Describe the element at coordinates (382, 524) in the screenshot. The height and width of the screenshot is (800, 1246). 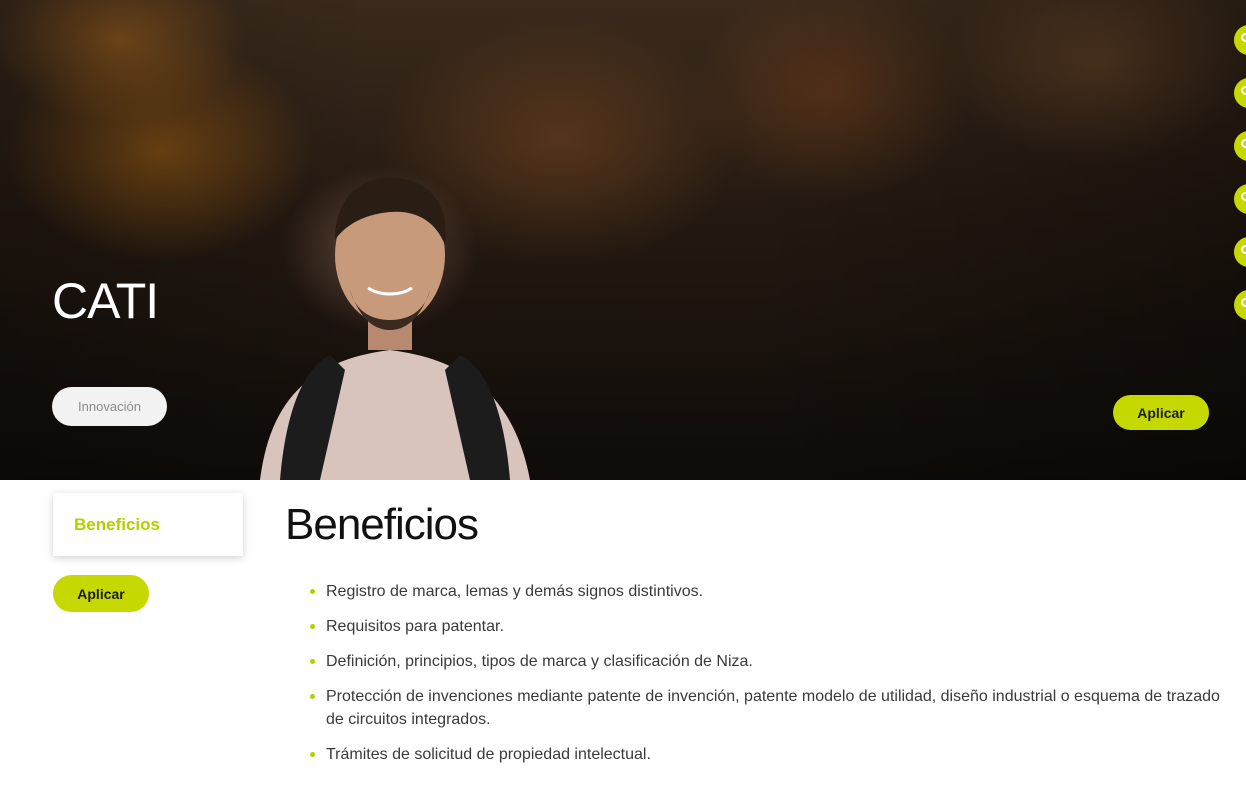
I see `section-heading: Beneficios` at that location.